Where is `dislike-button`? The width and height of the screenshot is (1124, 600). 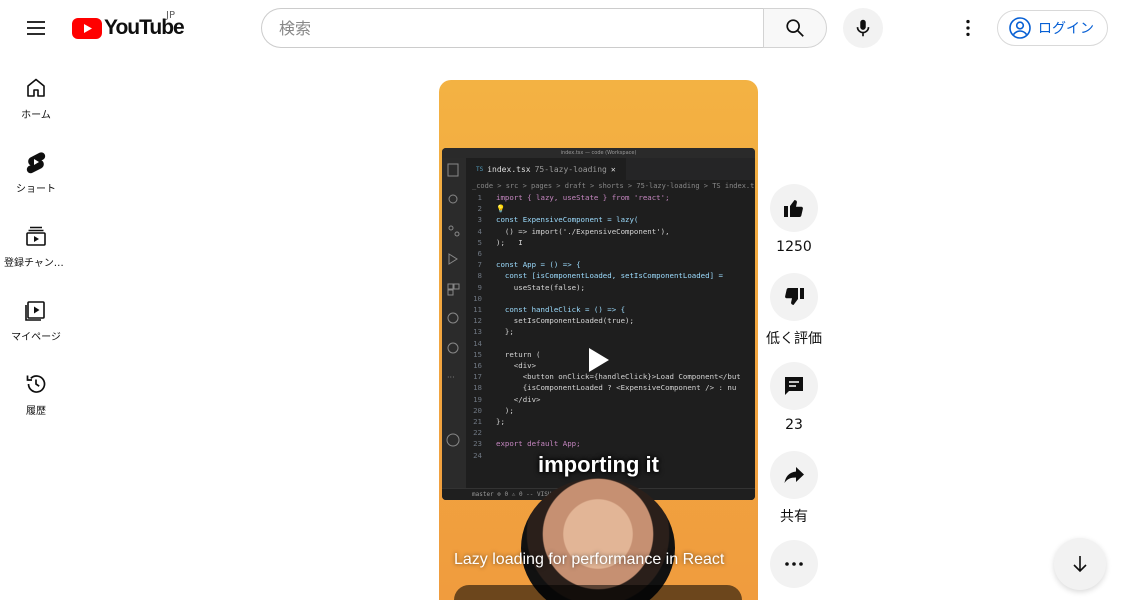 dislike-button is located at coordinates (794, 297).